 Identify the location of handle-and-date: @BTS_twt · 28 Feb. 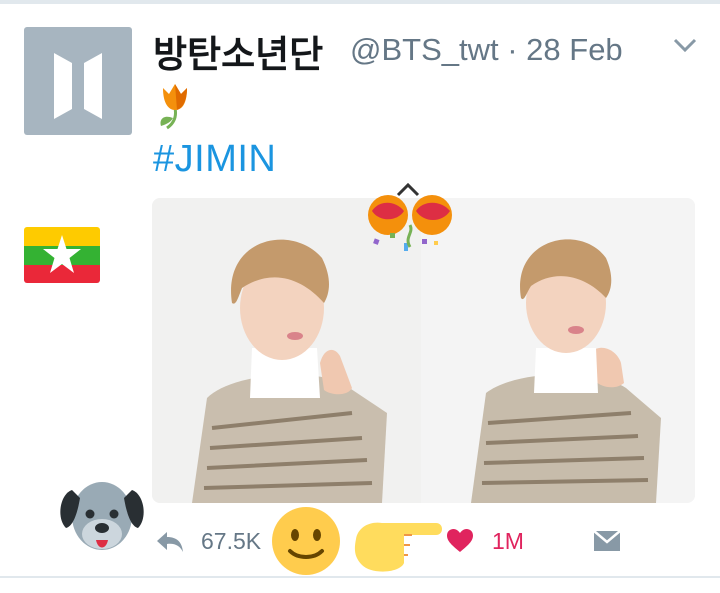
(486, 50).